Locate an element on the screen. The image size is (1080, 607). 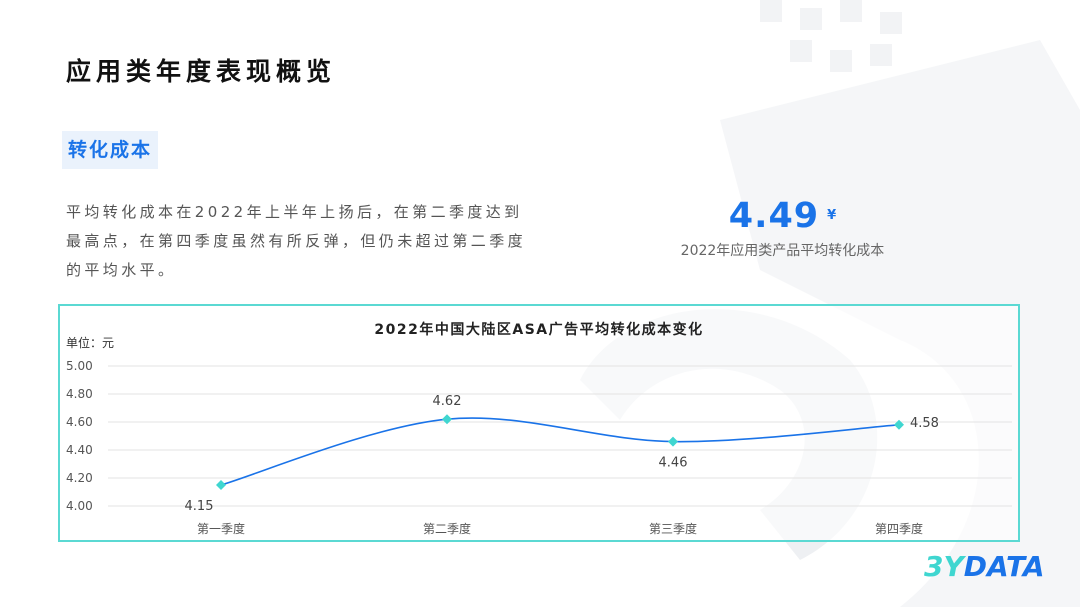
kpi-panel: 4.49 ¥ 2022年应用类产品平均转化成本 is located at coordinates (782, 228).